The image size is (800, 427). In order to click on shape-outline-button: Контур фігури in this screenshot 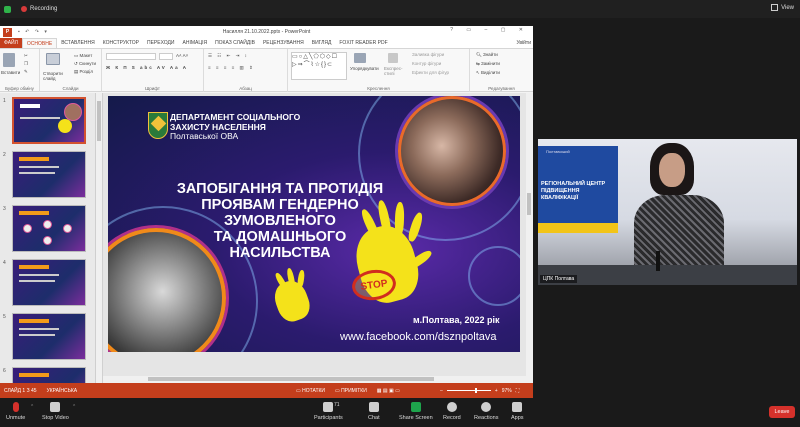, I will do `click(426, 63)`.